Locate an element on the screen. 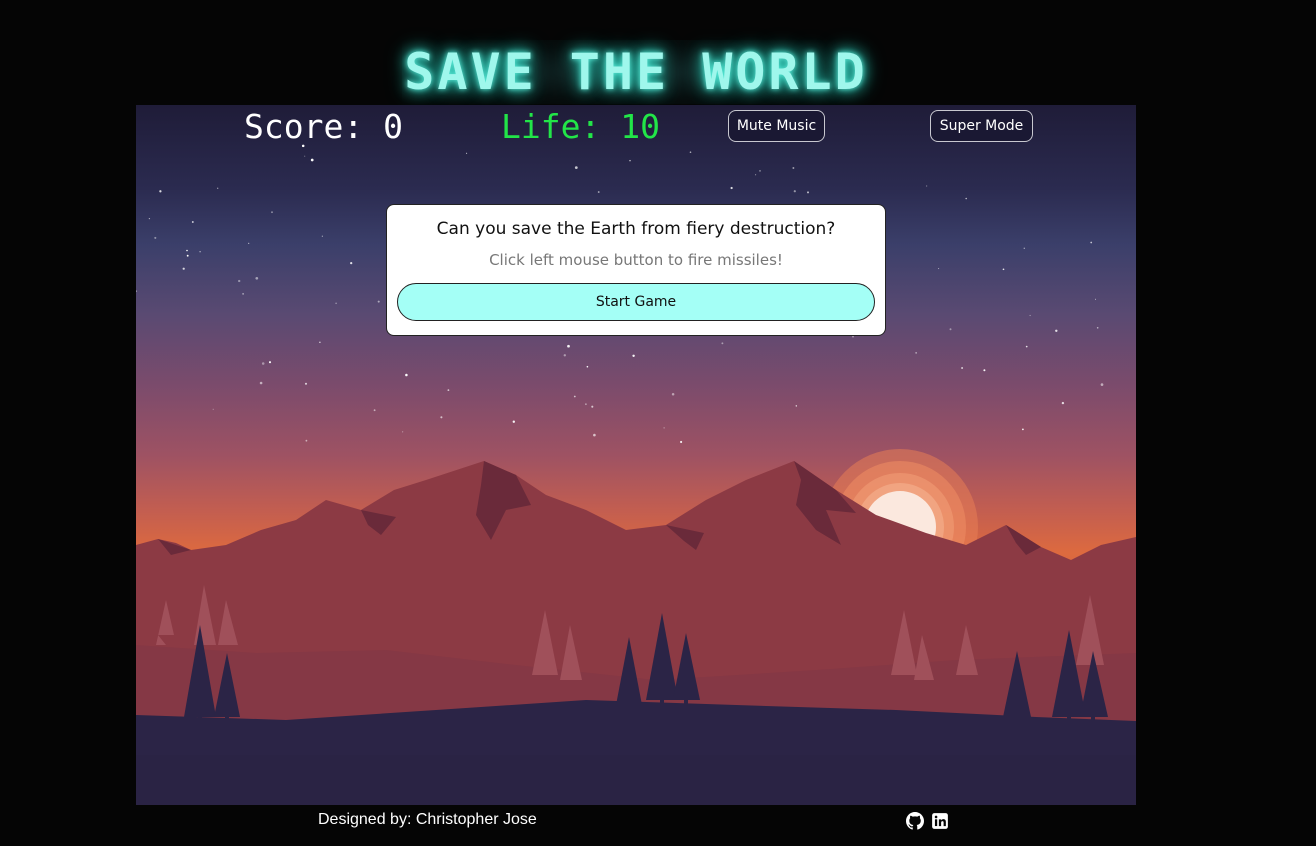 The height and width of the screenshot is (846, 1316). linkedin-icon is located at coordinates (940, 821).